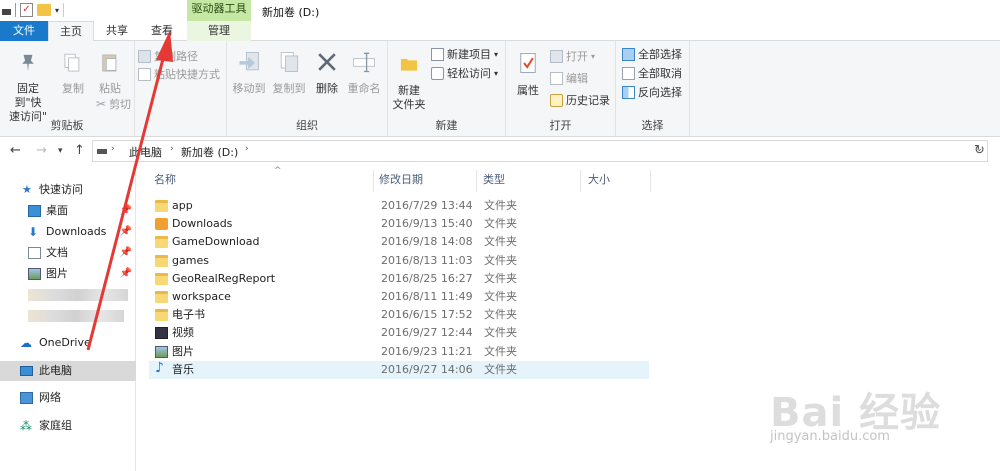 Image resolution: width=1000 pixels, height=471 pixels. Describe the element at coordinates (68, 211) in the screenshot. I see `nav-item-desktop: 桌面 📌` at that location.